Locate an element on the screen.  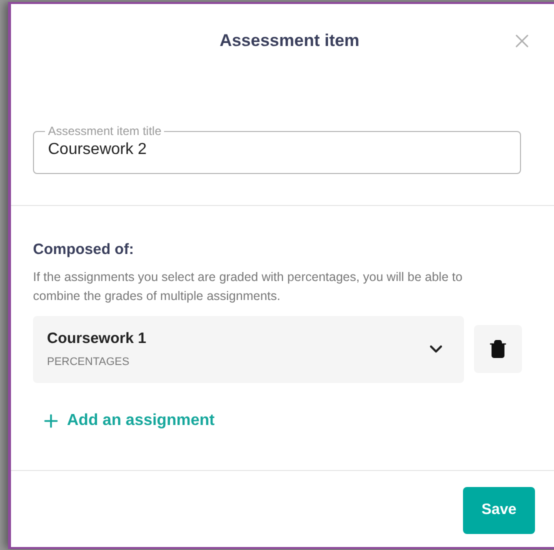
assignment-name: Coursework 1 is located at coordinates (96, 338).